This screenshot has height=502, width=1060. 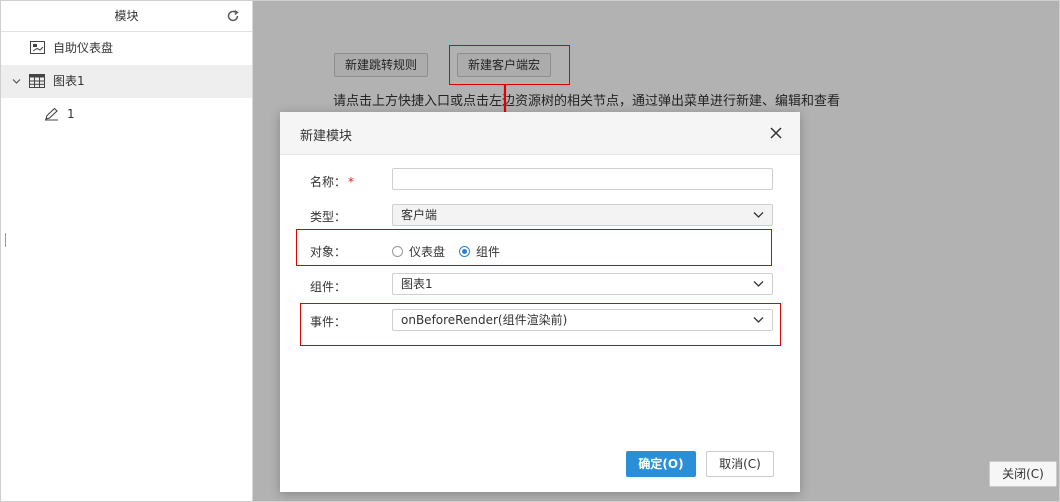 I want to click on required-marker: *, so click(x=351, y=182).